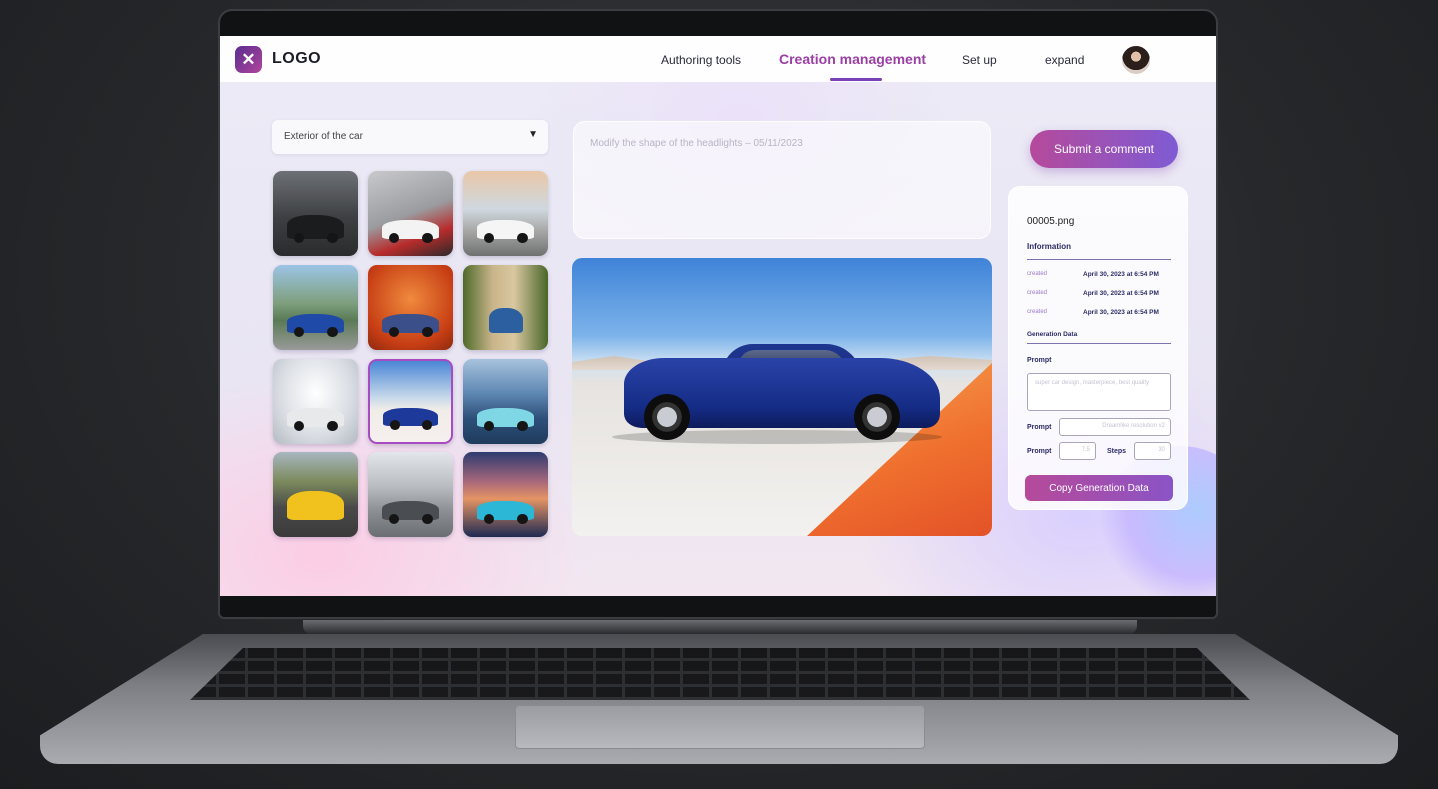 The width and height of the screenshot is (1438, 789). What do you see at coordinates (701, 60) in the screenshot?
I see `nav-authoring-tools: Authoring tools` at bounding box center [701, 60].